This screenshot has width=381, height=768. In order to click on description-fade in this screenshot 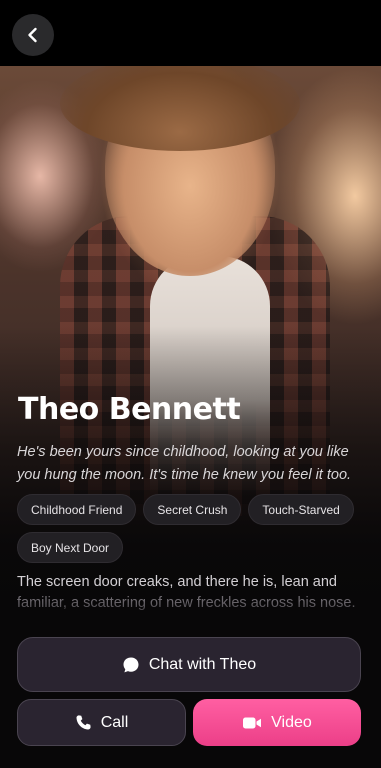, I will do `click(190, 620)`.